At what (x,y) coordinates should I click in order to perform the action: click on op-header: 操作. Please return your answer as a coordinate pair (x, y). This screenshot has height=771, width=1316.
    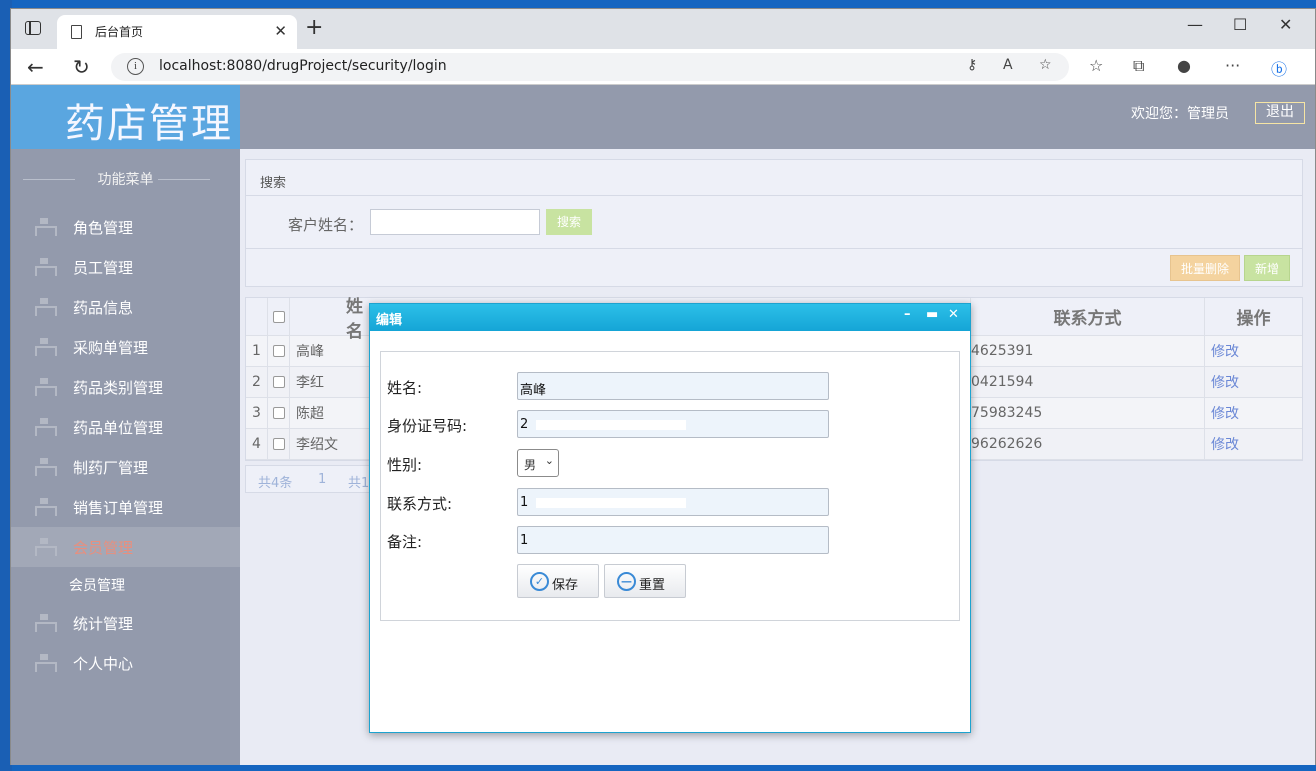
    Looking at the image, I should click on (1253, 316).